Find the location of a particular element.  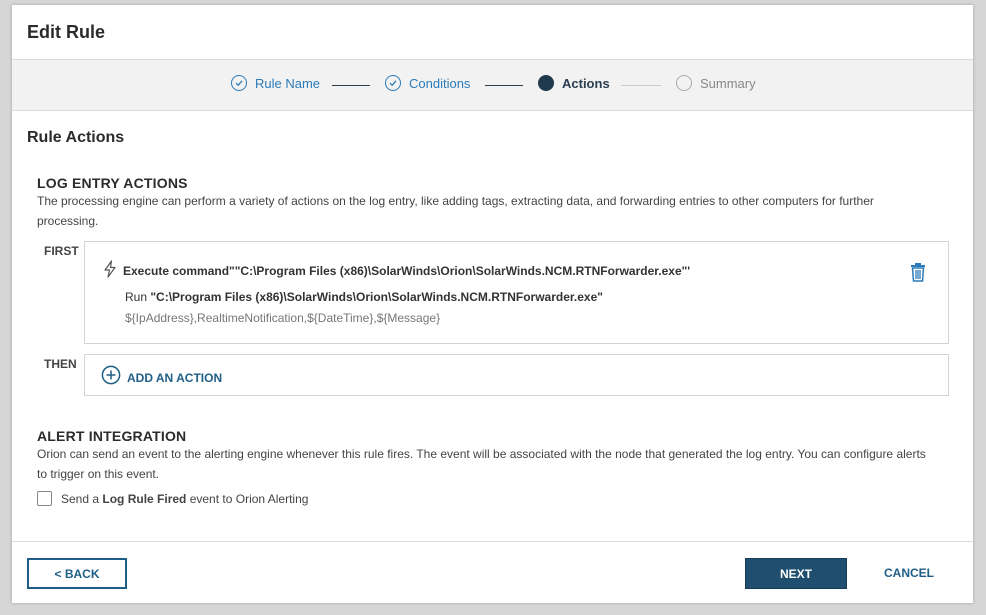

cancel-button: CANCEL is located at coordinates (909, 572).